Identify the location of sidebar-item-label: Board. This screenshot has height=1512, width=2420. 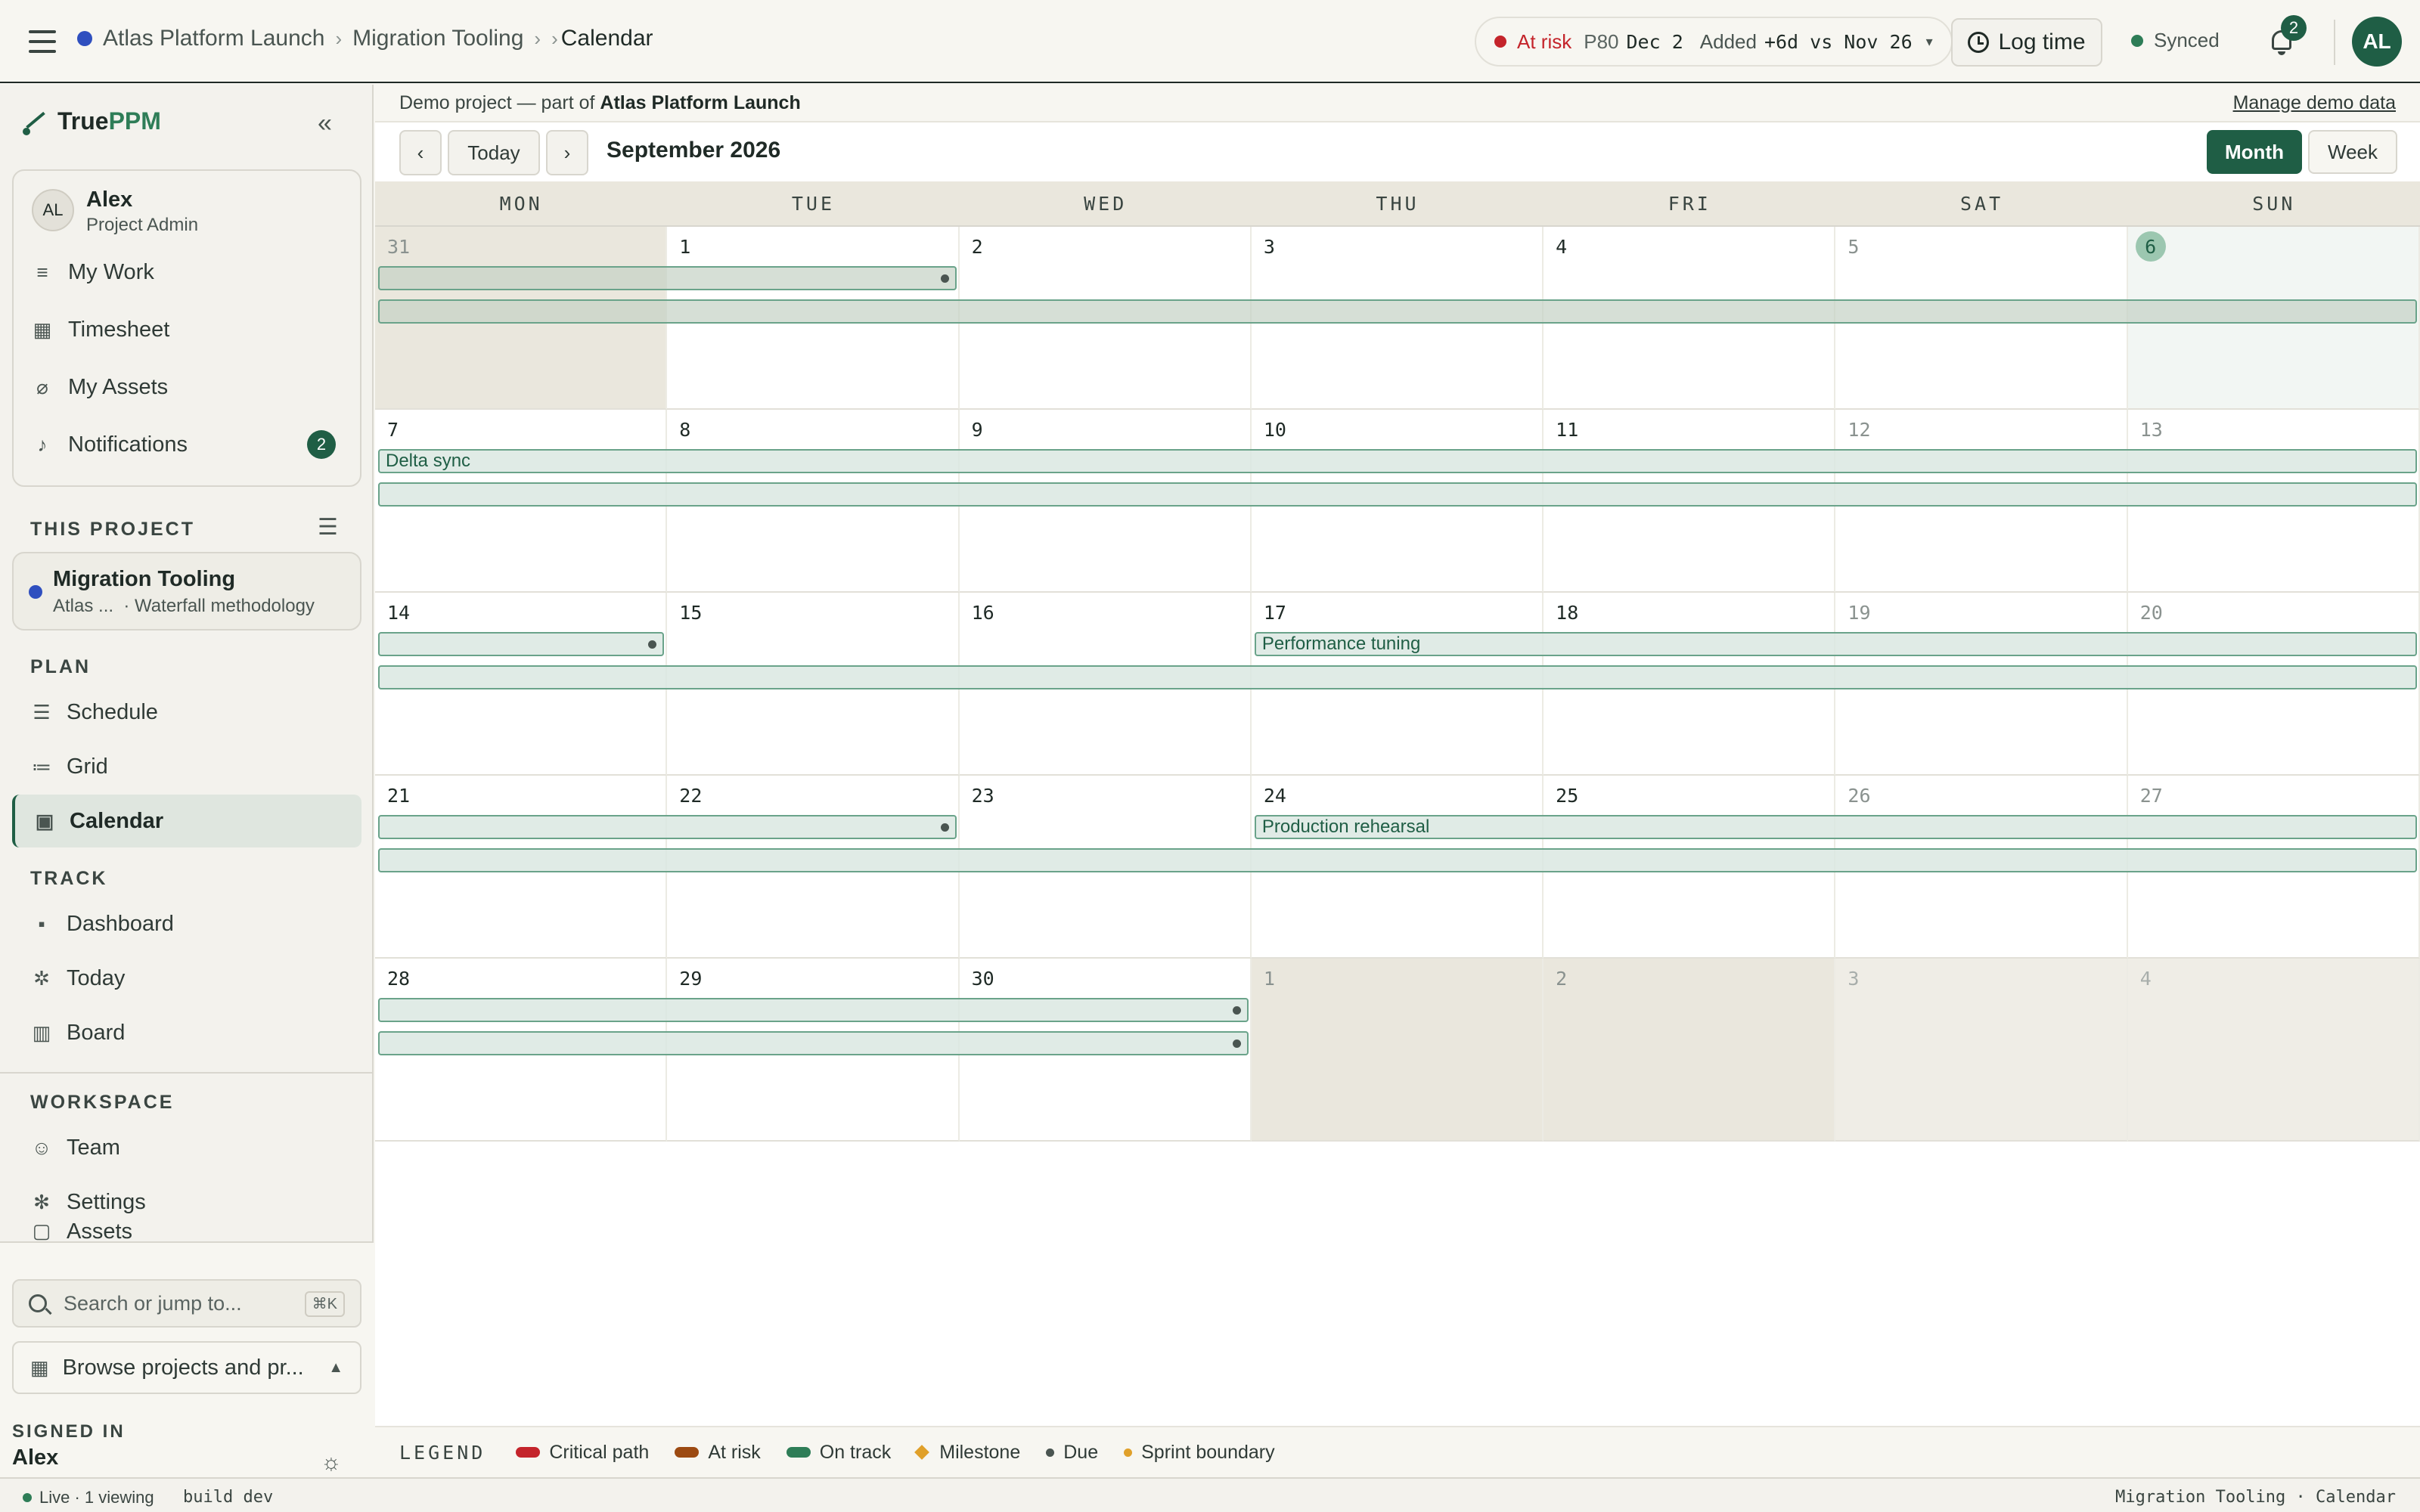
(96, 1032).